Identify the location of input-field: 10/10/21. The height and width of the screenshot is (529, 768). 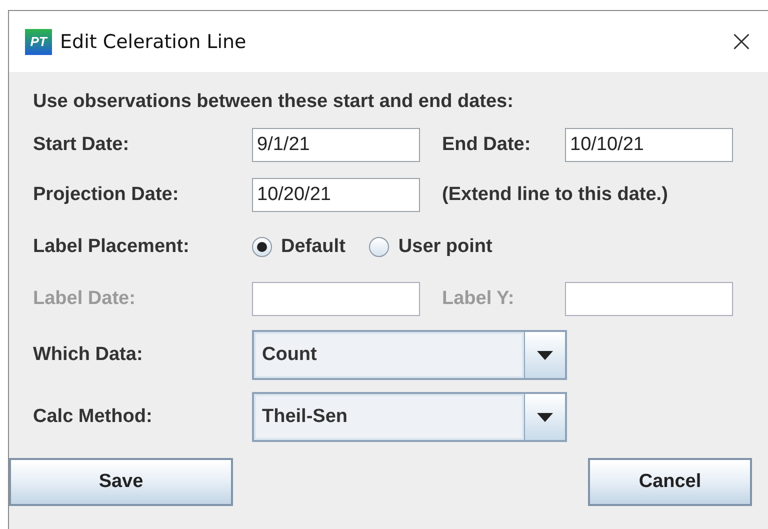
(649, 145).